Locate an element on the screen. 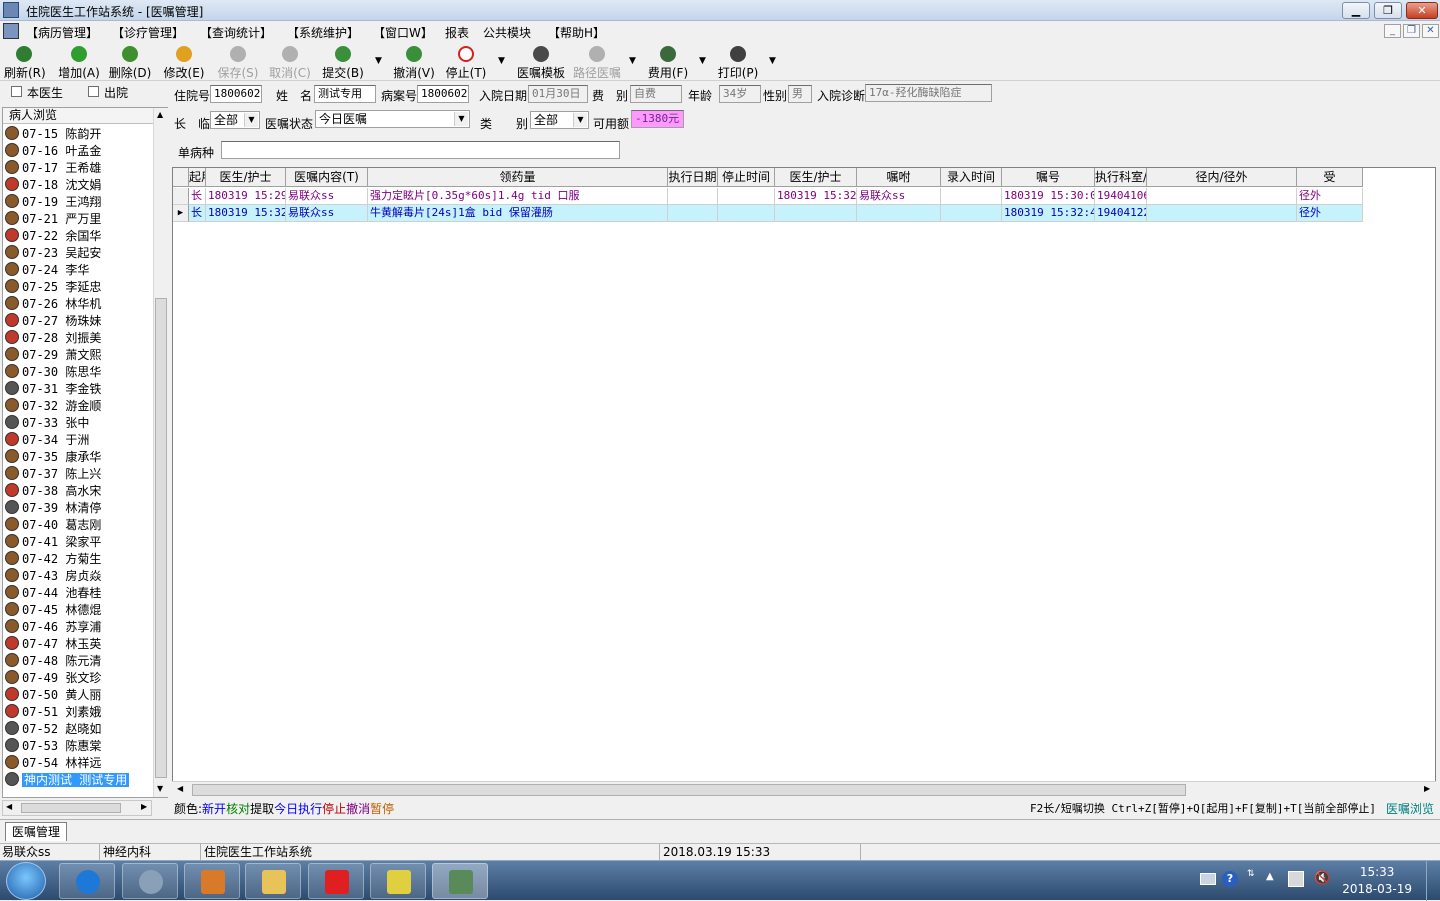 This screenshot has height=901, width=1440. toolbar-button-11: 费用(F) is located at coordinates (668, 61).